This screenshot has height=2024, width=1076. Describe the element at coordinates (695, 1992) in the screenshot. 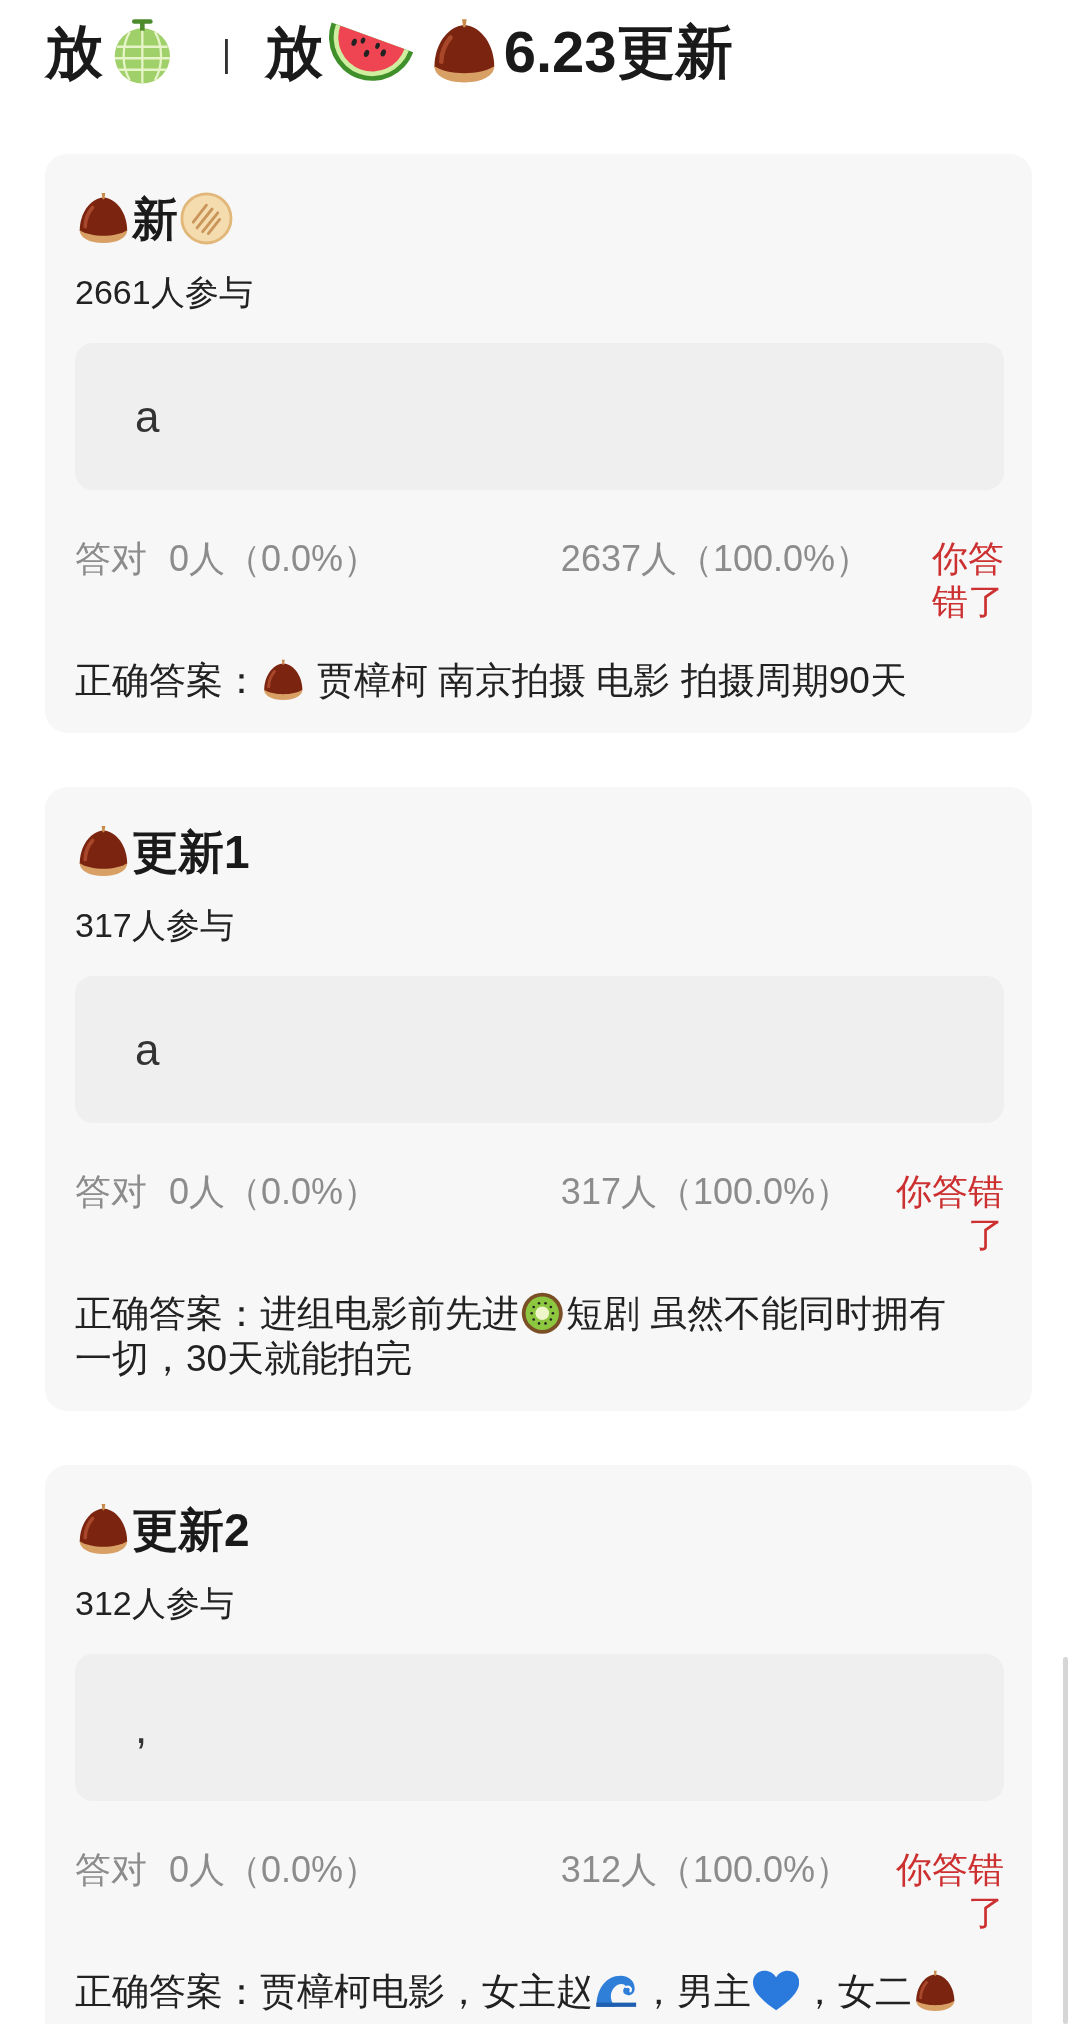

I see `solution-text: ，男主` at that location.